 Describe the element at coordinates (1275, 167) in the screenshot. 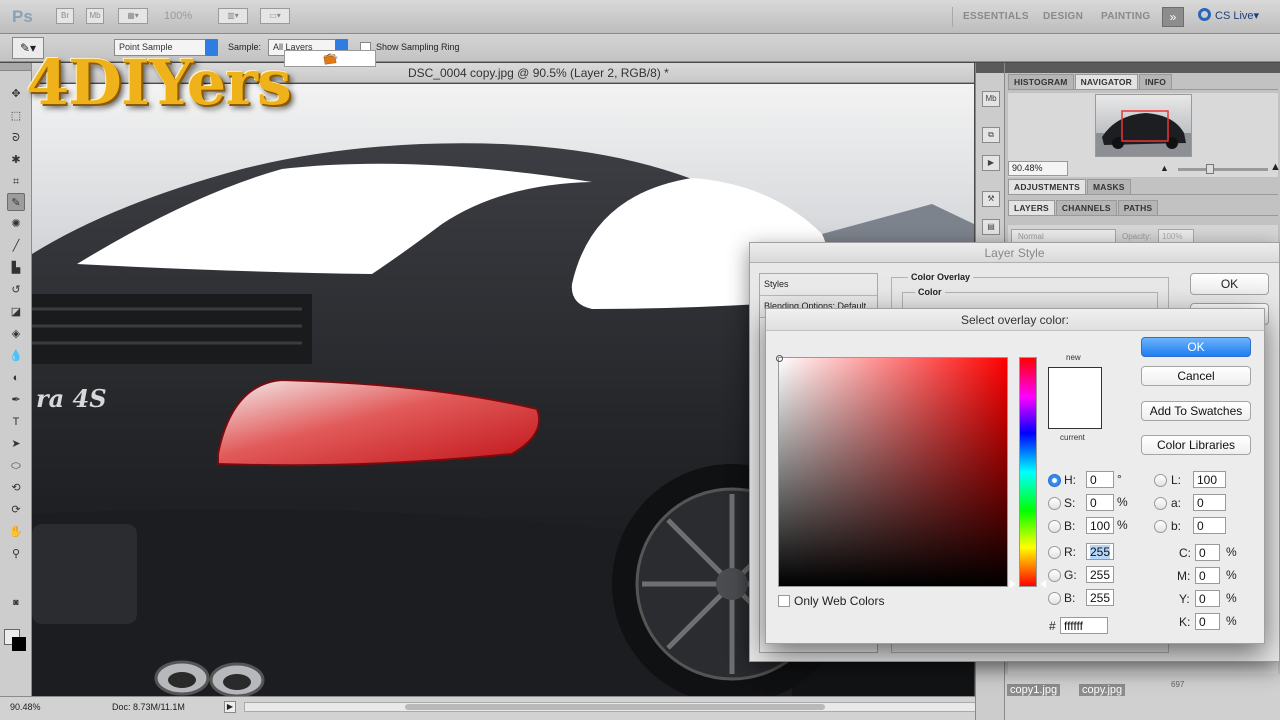

I see `zoom-in-icon: ▲` at that location.